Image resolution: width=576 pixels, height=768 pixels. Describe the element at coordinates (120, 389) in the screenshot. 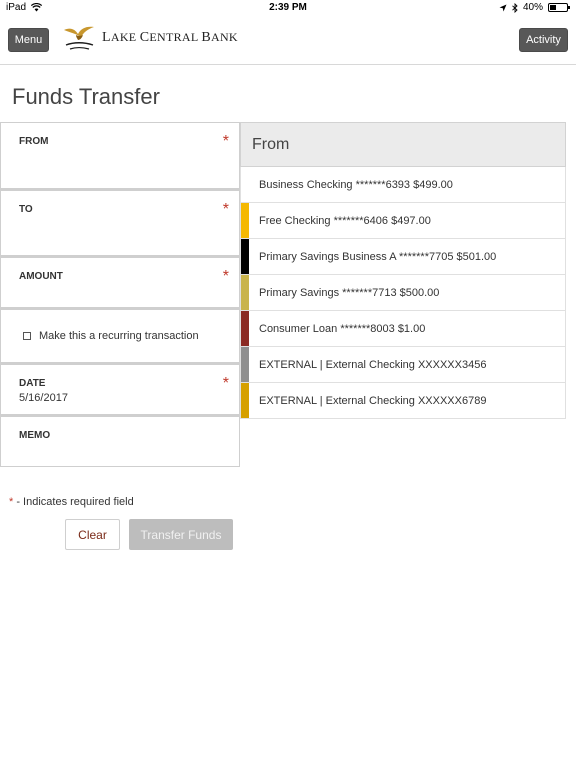

I see `date-field: DATE 5/16/2017 *` at that location.